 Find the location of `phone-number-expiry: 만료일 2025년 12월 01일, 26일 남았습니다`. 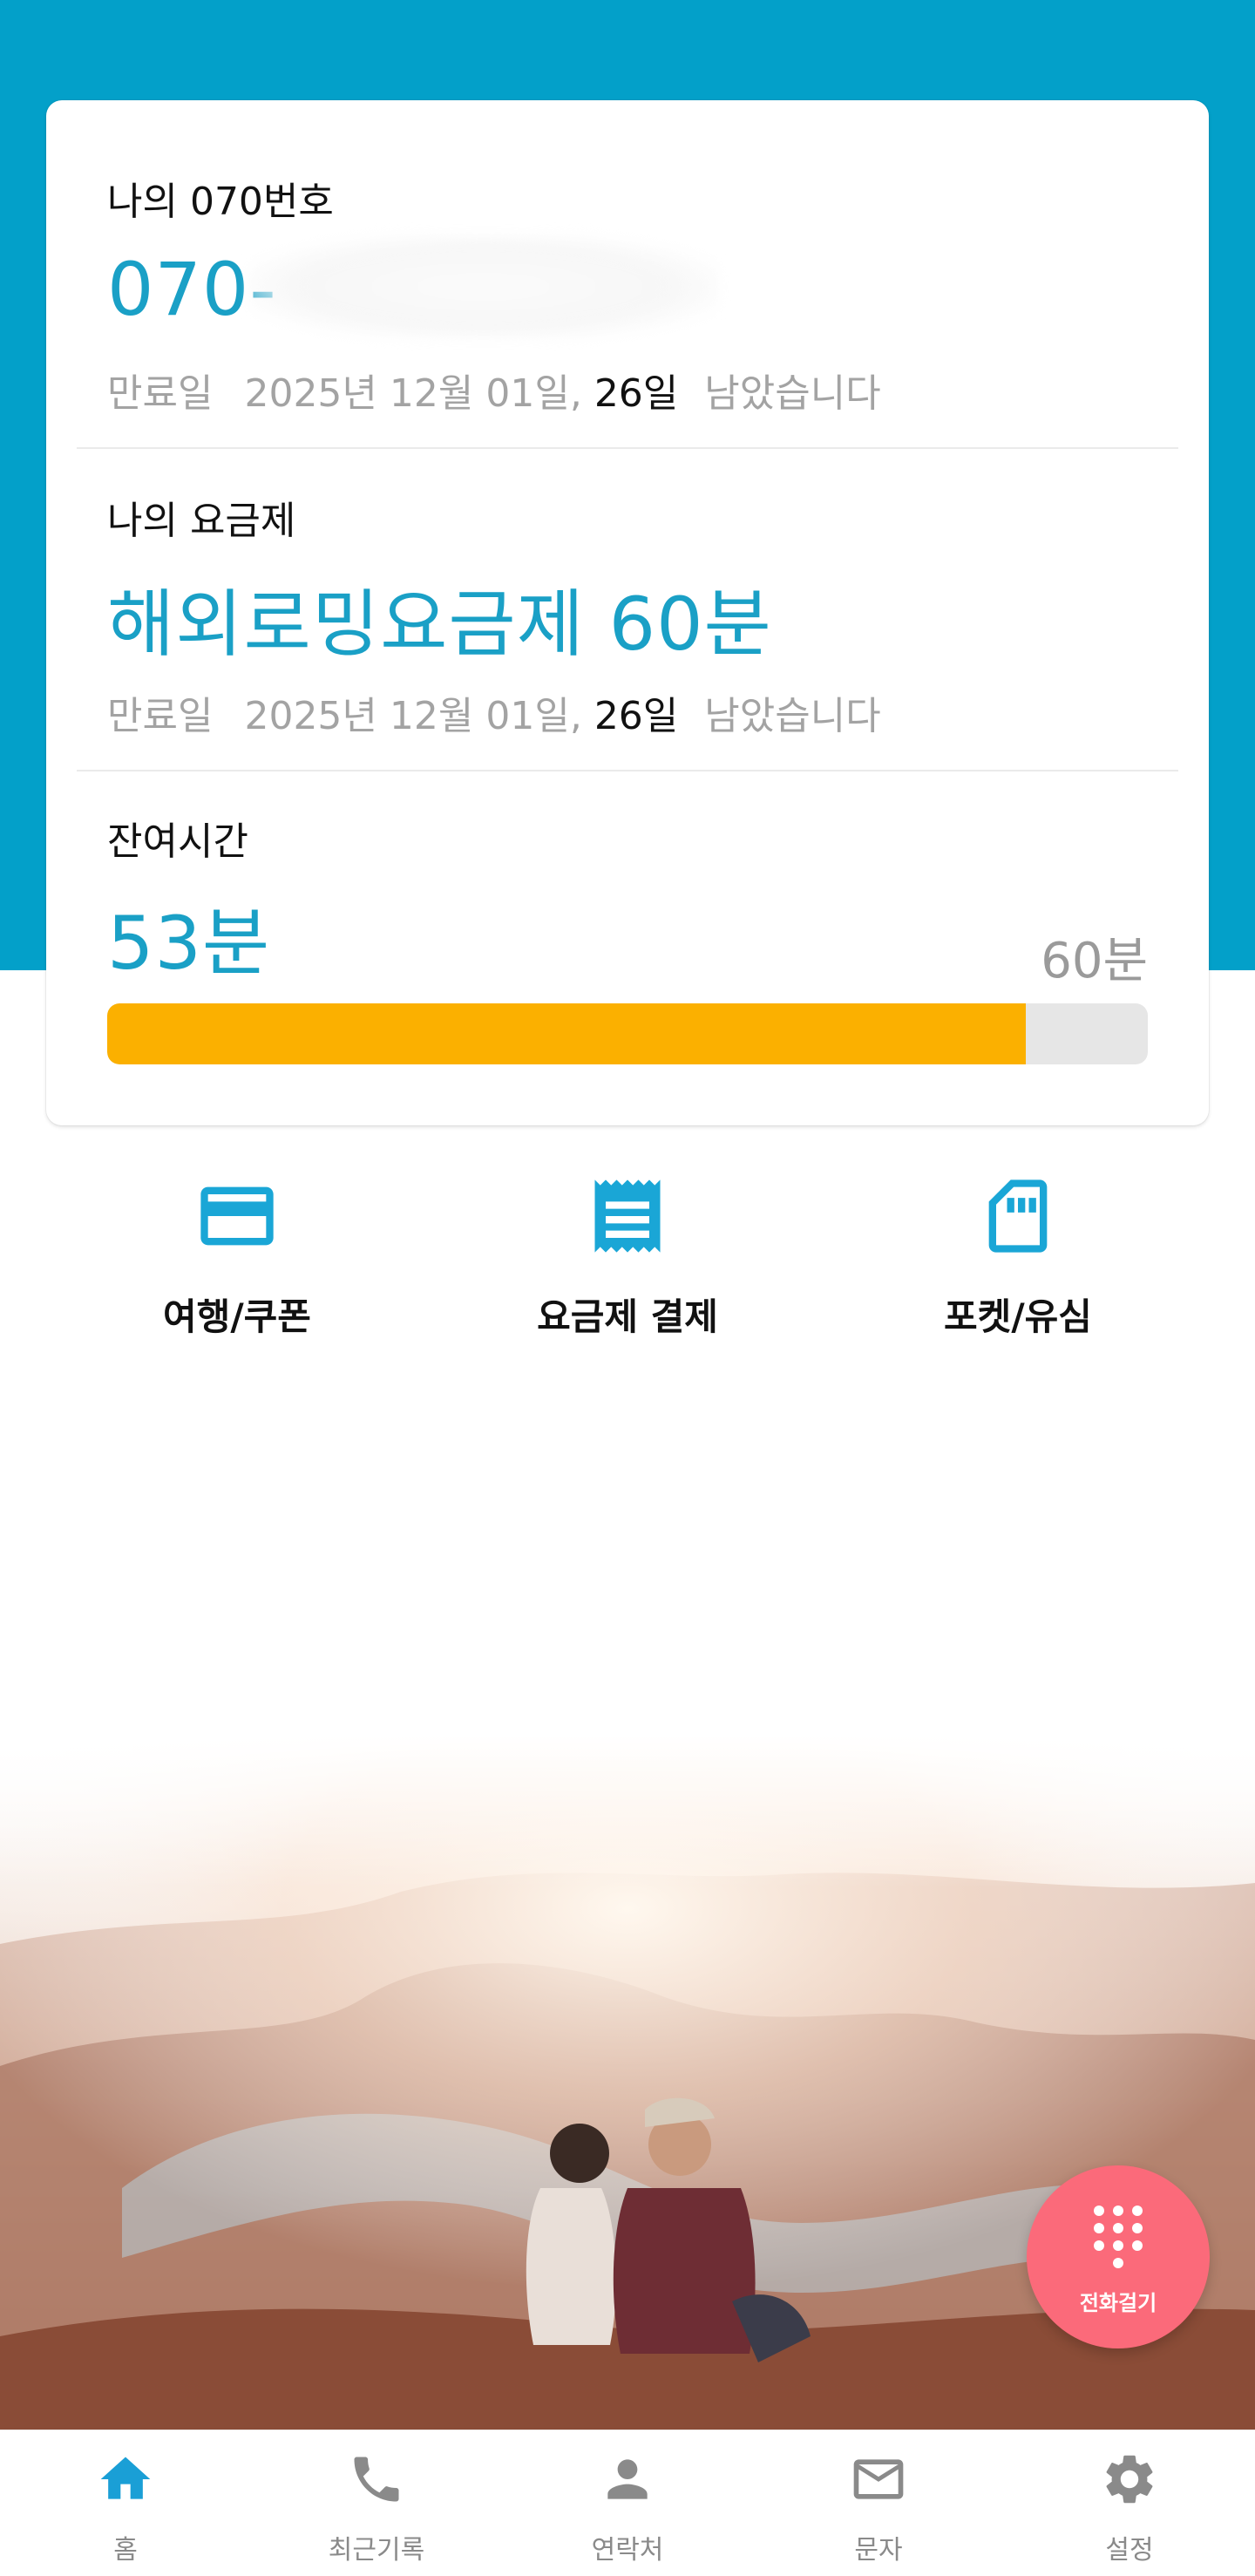

phone-number-expiry: 만료일 2025년 12월 01일, 26일 남았습니다 is located at coordinates (494, 390).